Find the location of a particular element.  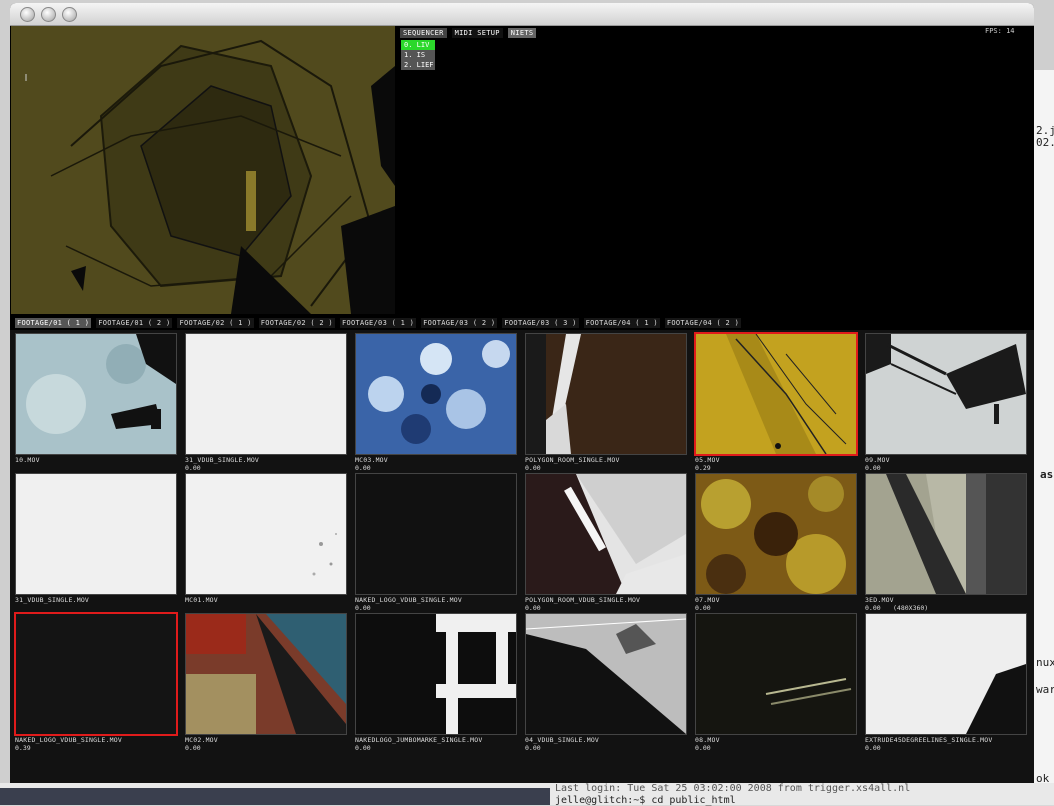

clip-cell: MC02.MOV 0.00 is located at coordinates (266, 682).